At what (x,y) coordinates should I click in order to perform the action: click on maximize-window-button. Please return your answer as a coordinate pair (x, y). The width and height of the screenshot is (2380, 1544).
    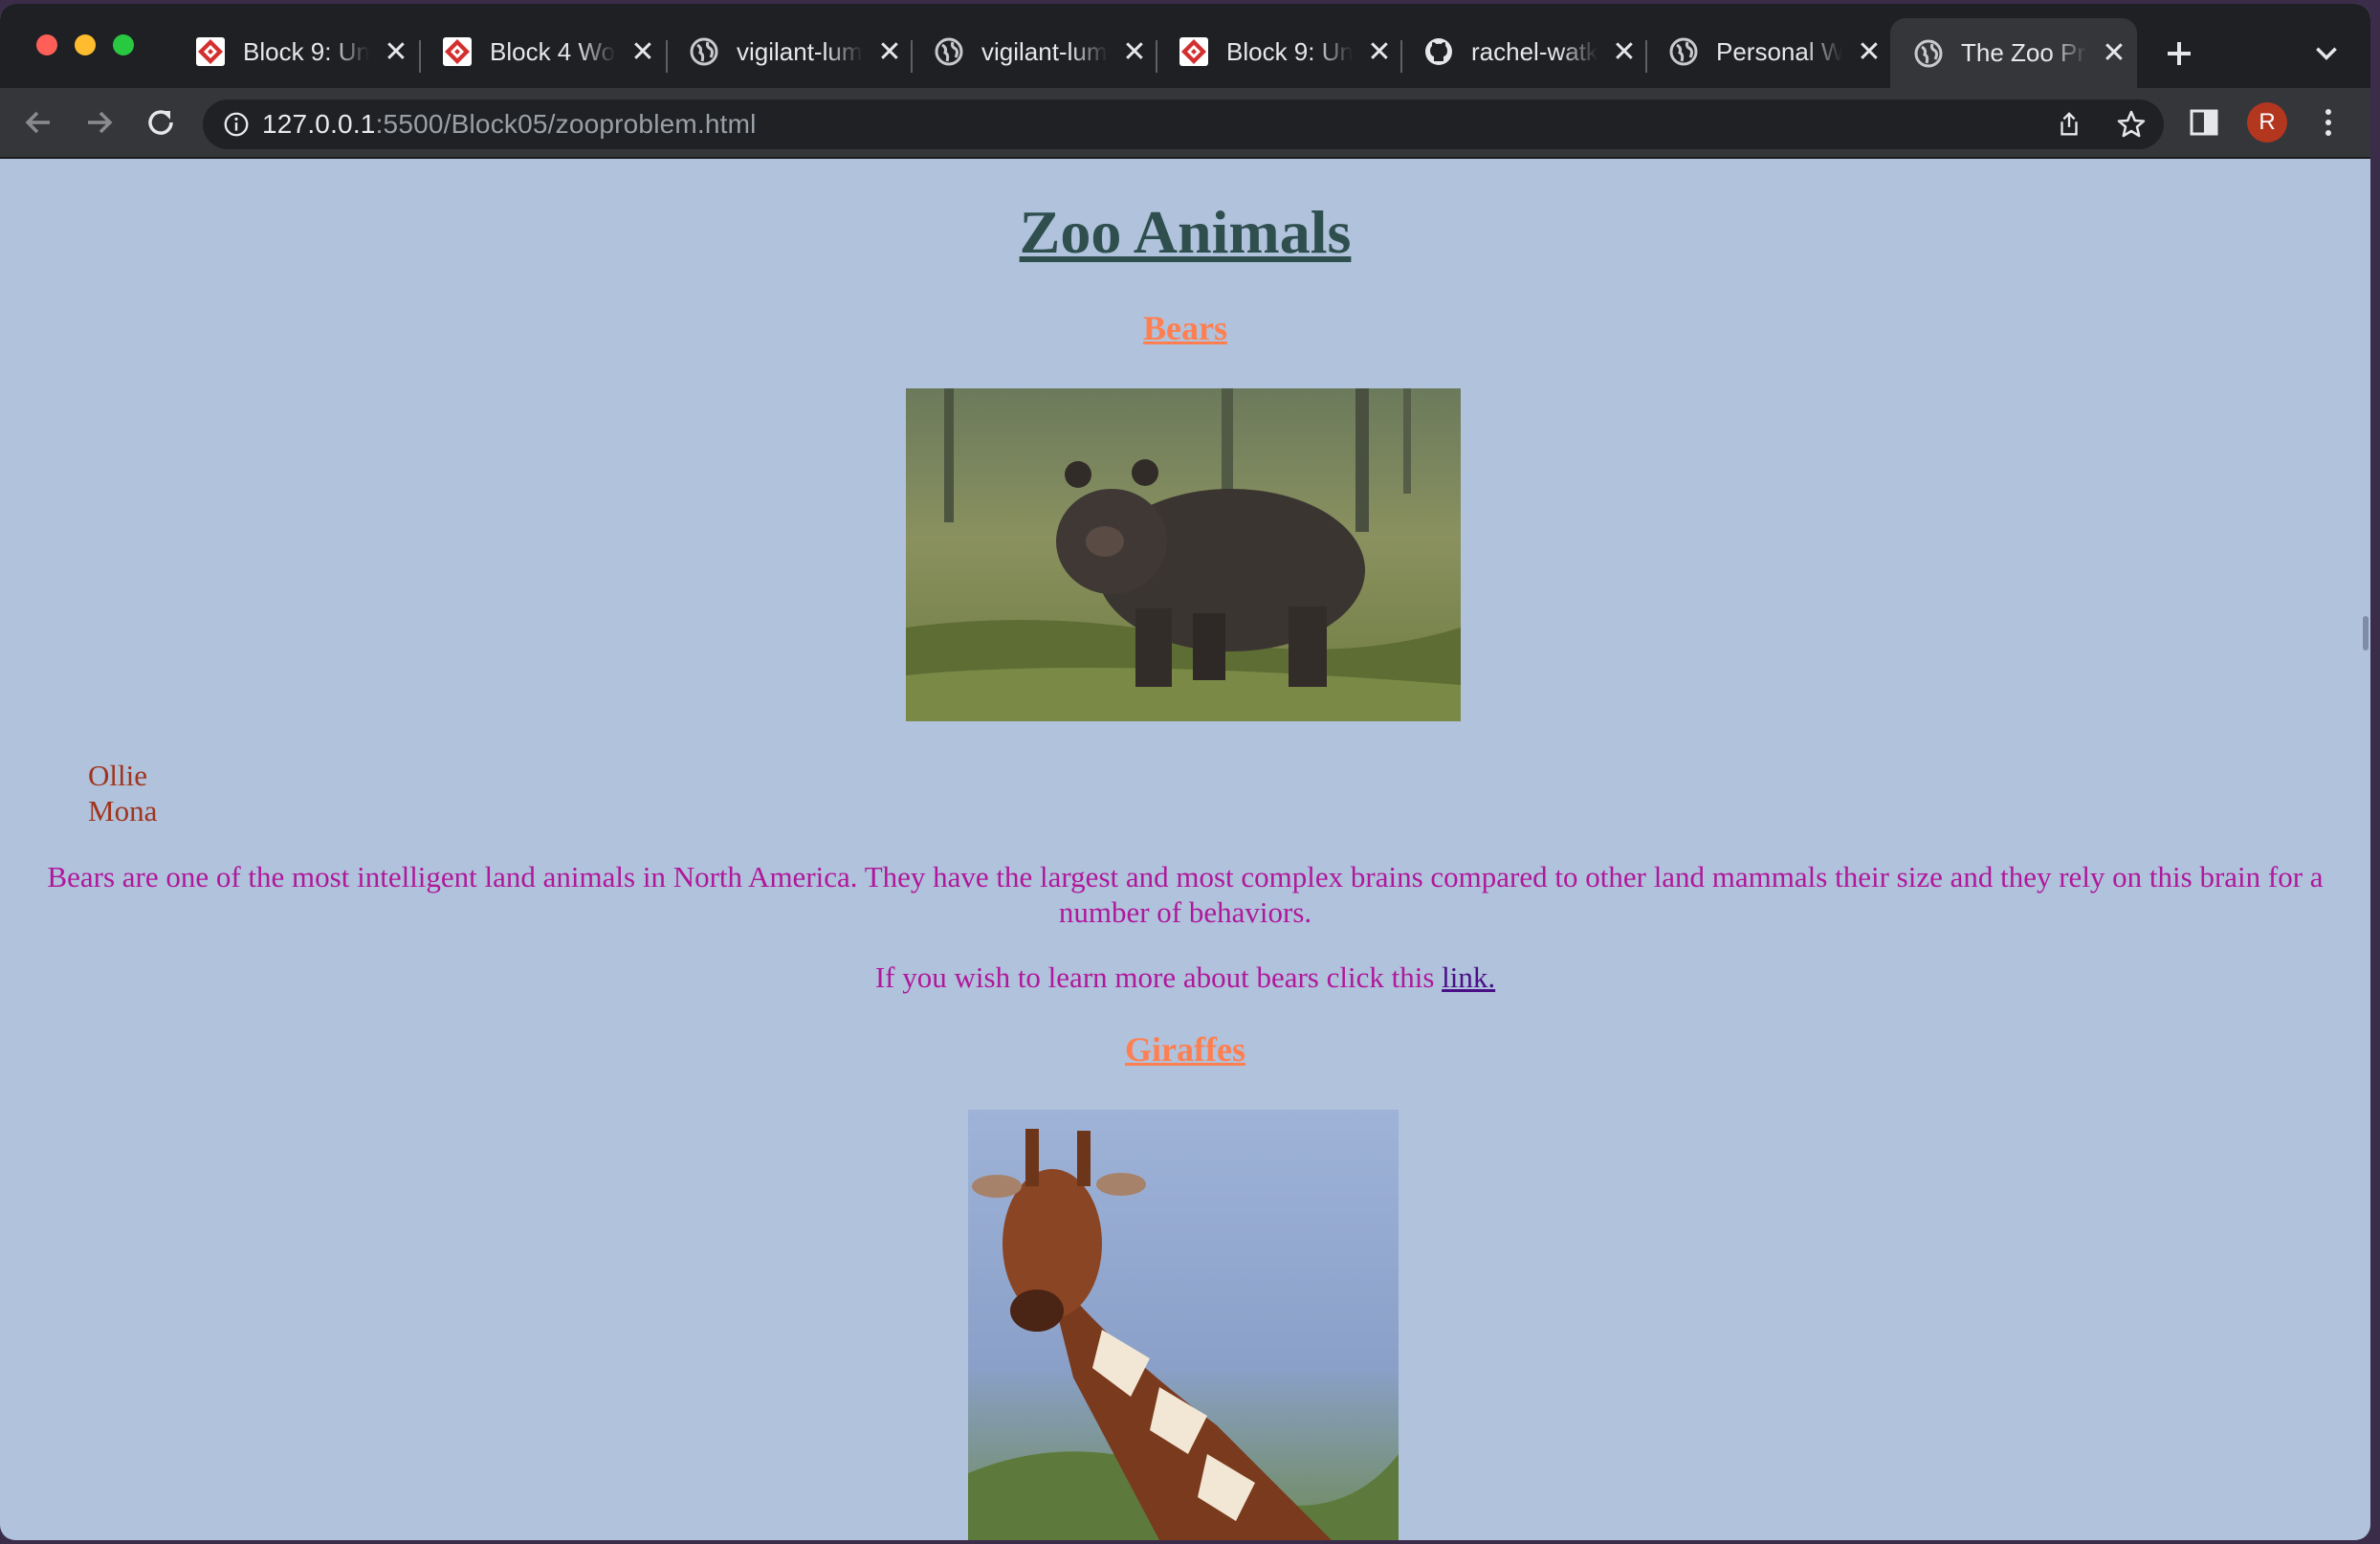
    Looking at the image, I should click on (123, 44).